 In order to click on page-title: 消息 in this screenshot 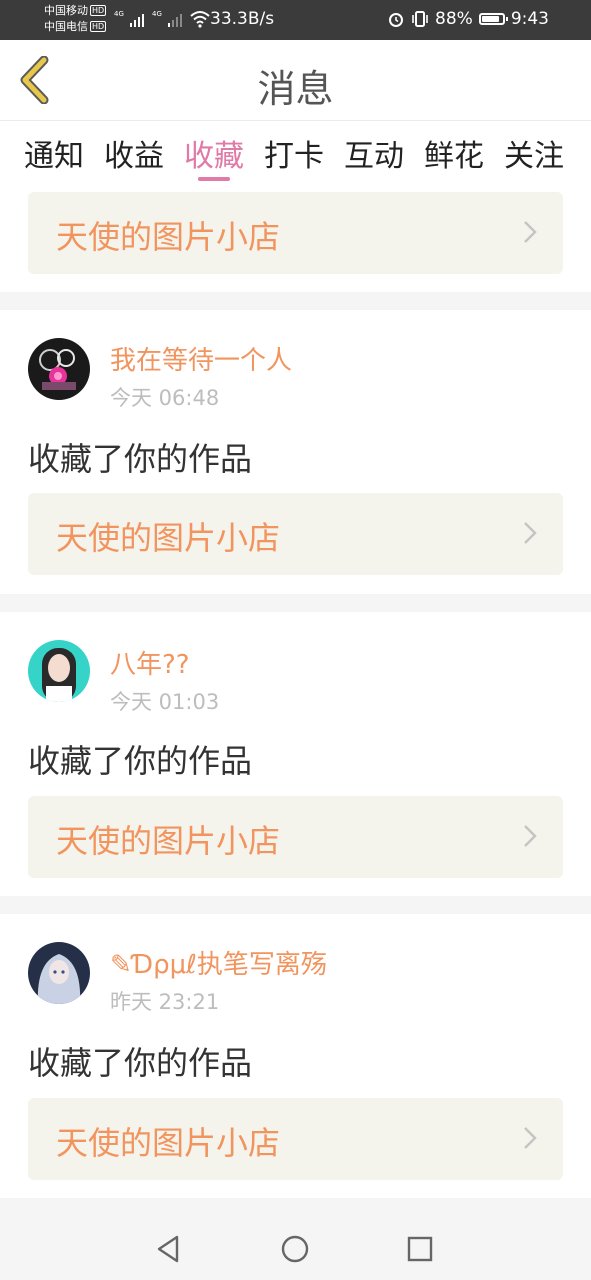, I will do `click(295, 89)`.